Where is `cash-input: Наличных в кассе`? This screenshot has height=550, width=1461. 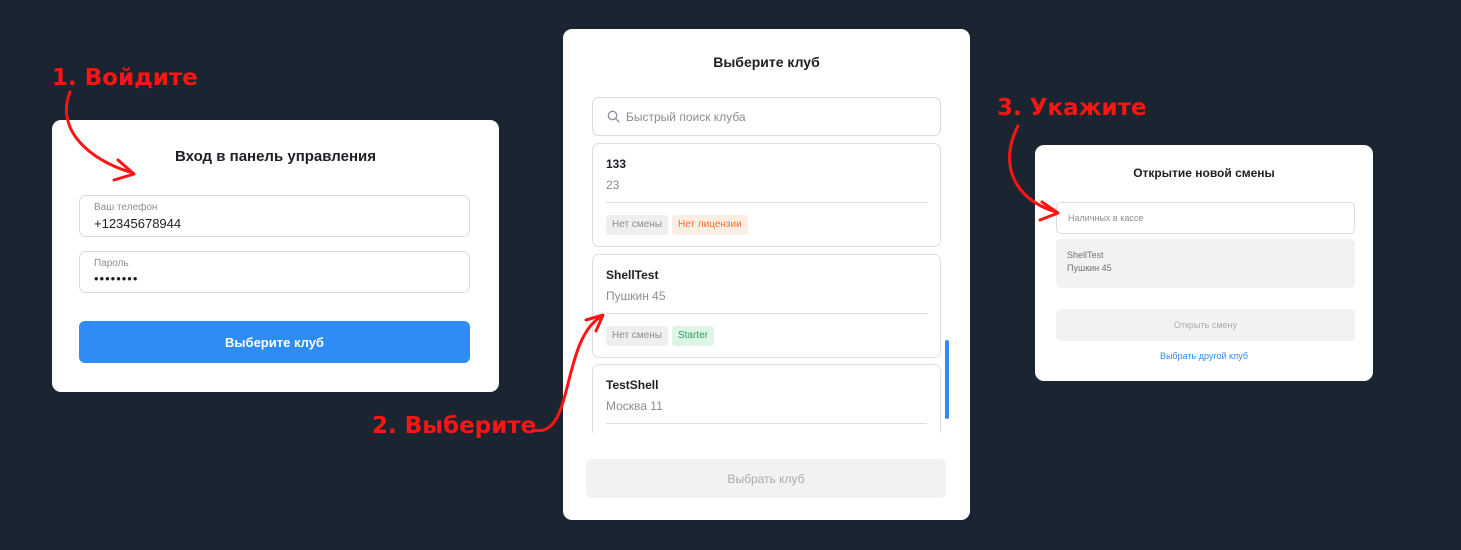 cash-input: Наличных в кассе is located at coordinates (1205, 218).